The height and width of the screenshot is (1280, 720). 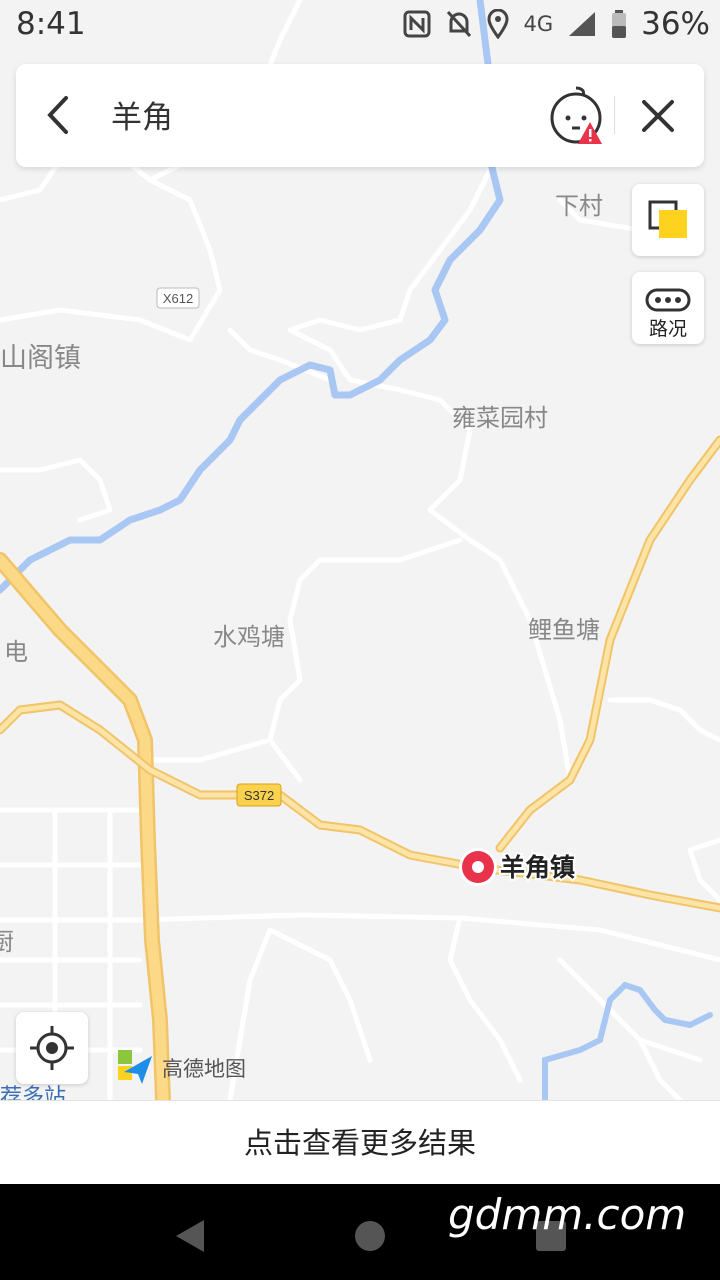 I want to click on alarm-off-icon, so click(x=459, y=24).